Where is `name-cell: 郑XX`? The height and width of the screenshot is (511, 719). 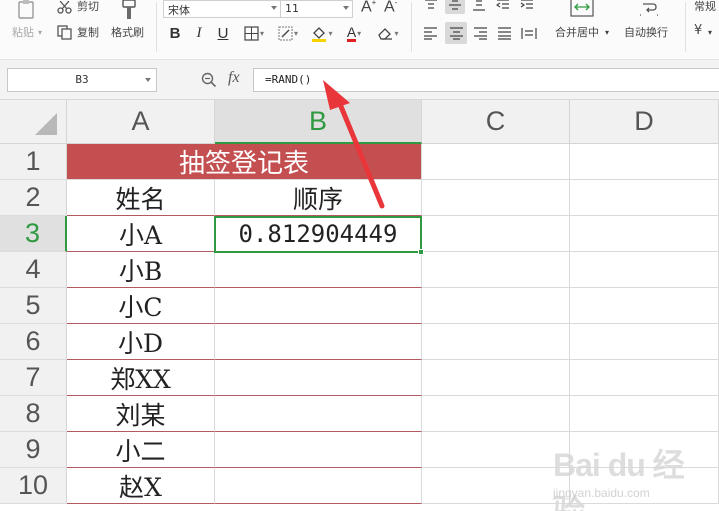
name-cell: 郑XX is located at coordinates (141, 378).